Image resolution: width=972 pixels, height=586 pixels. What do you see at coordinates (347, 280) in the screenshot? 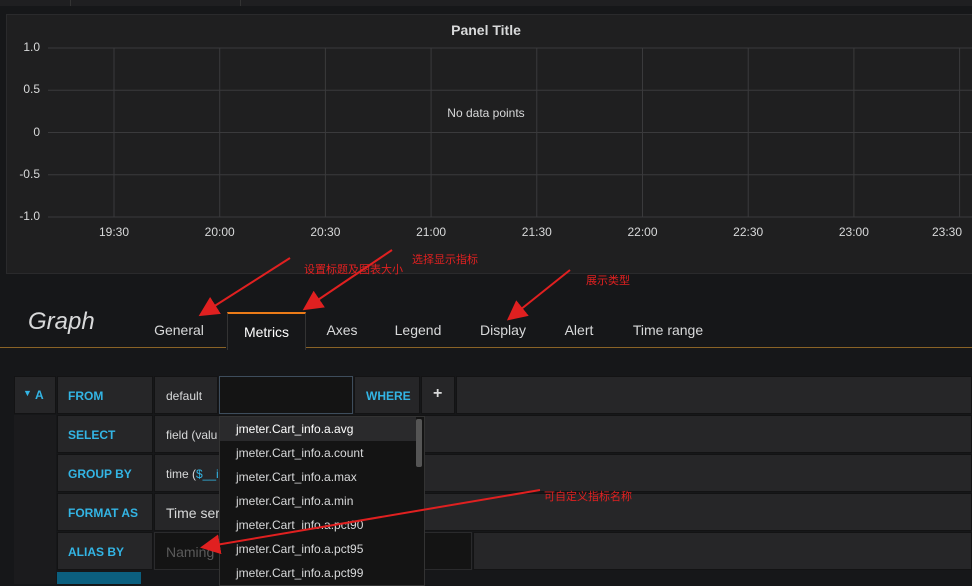
I see `arrow-metrics` at bounding box center [347, 280].